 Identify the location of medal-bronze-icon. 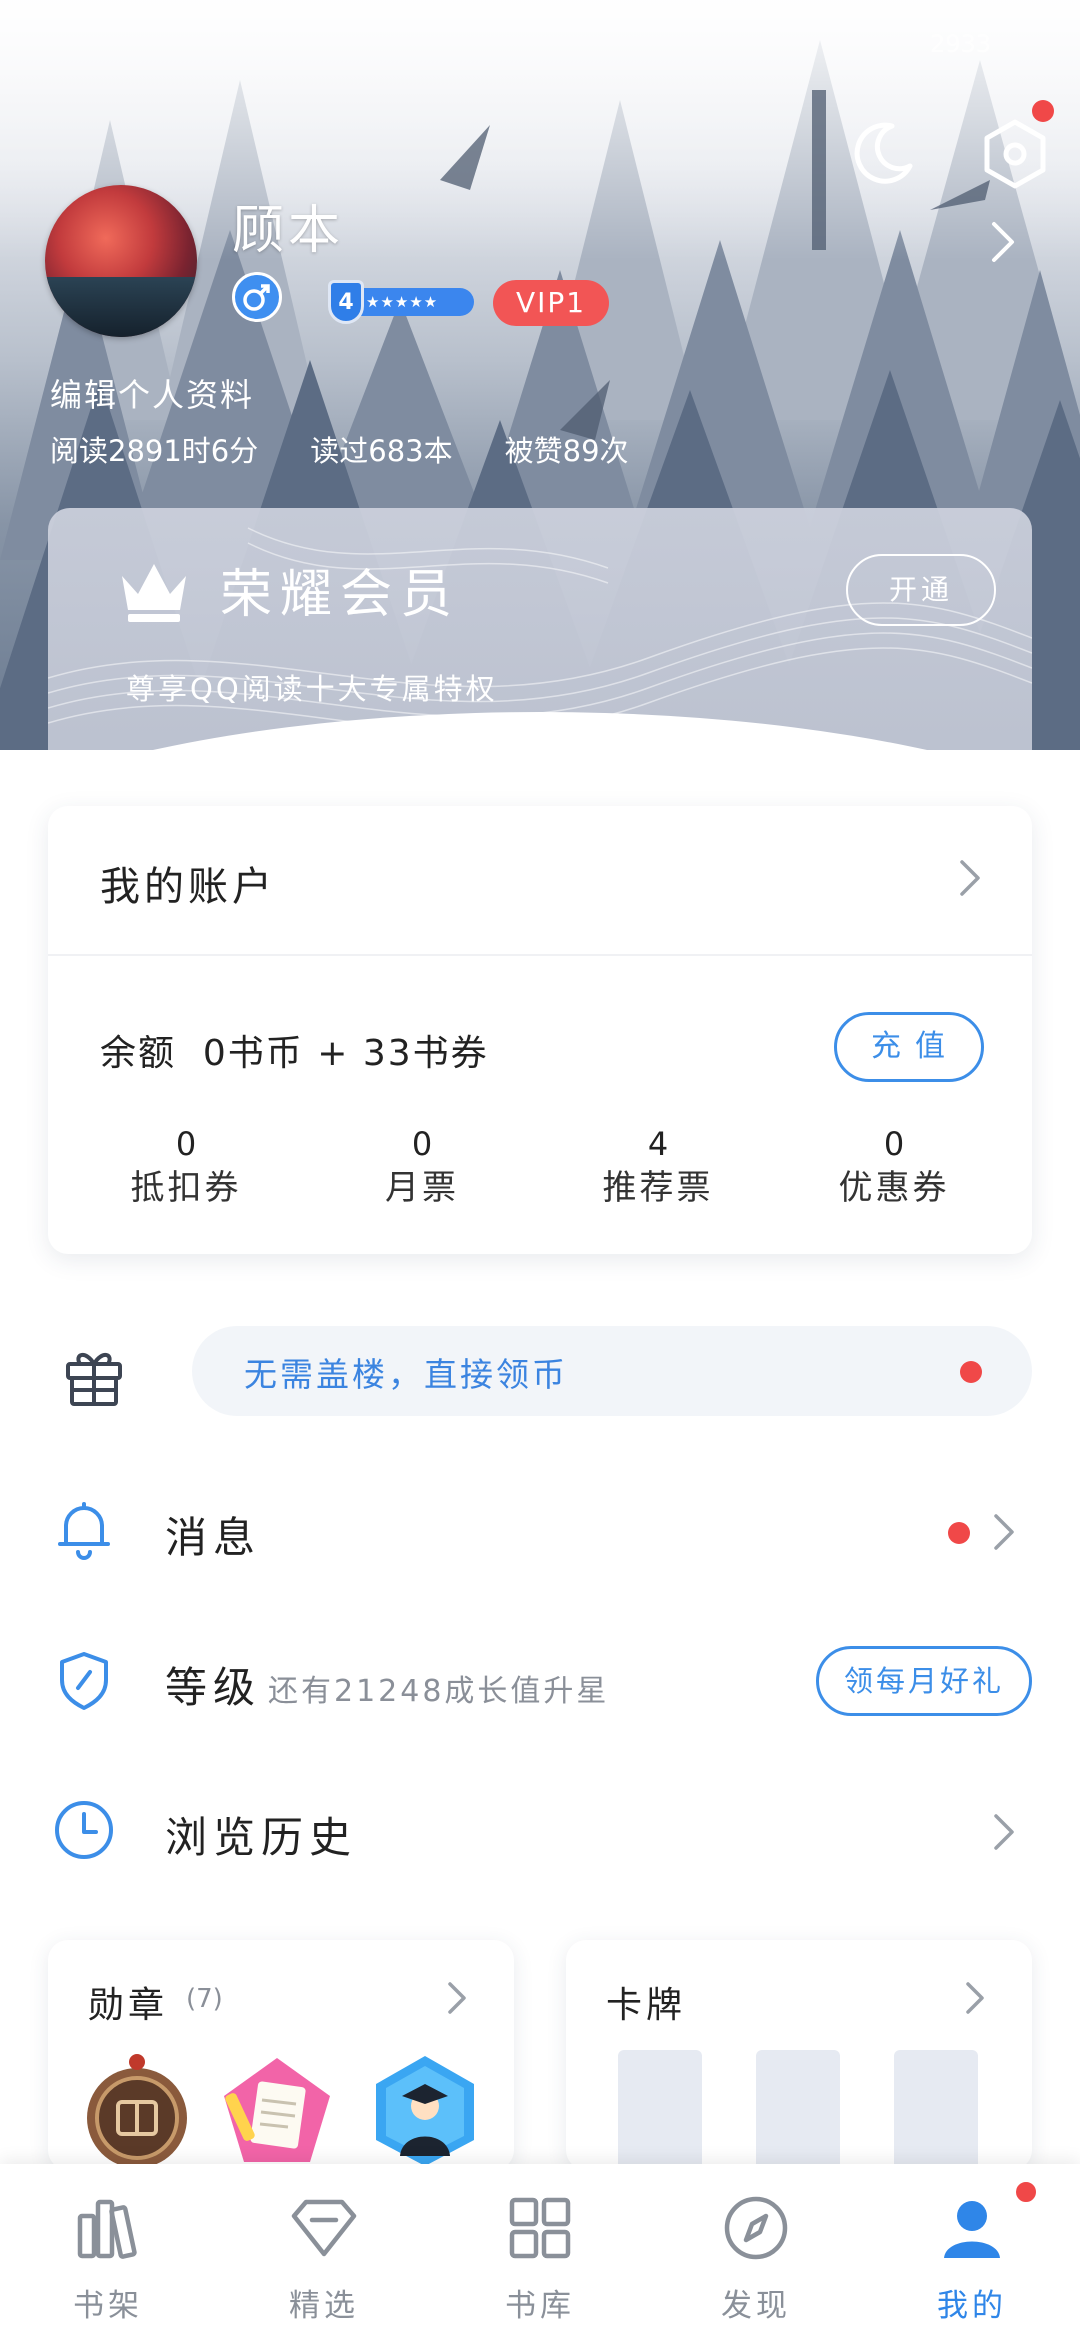
(137, 2111).